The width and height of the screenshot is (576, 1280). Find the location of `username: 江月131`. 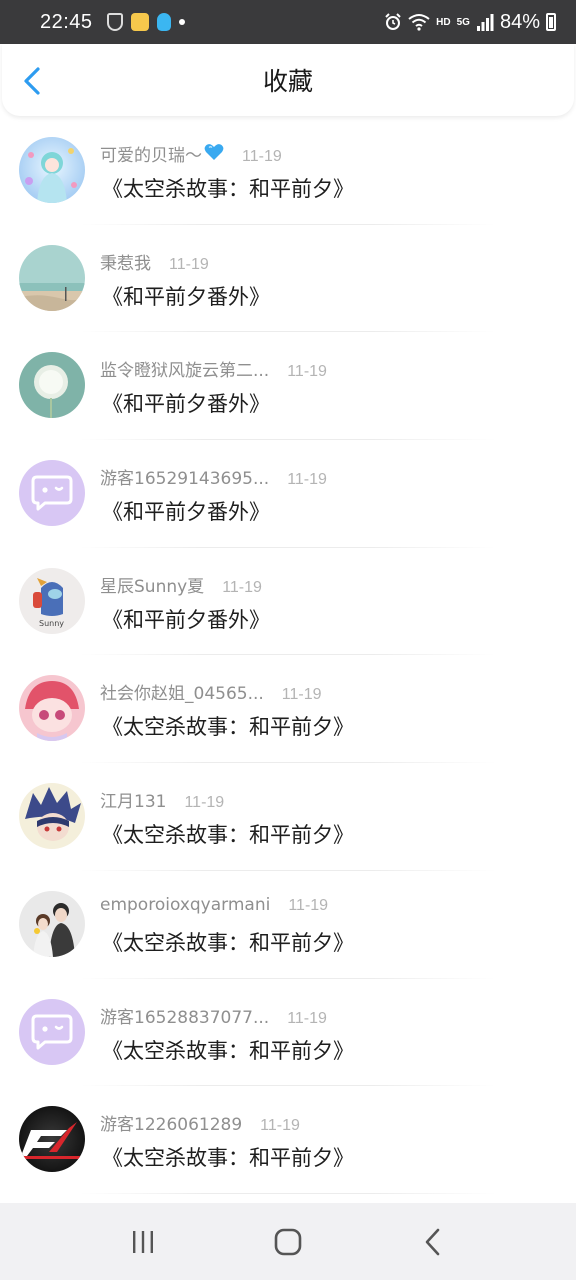

username: 江月131 is located at coordinates (133, 799).